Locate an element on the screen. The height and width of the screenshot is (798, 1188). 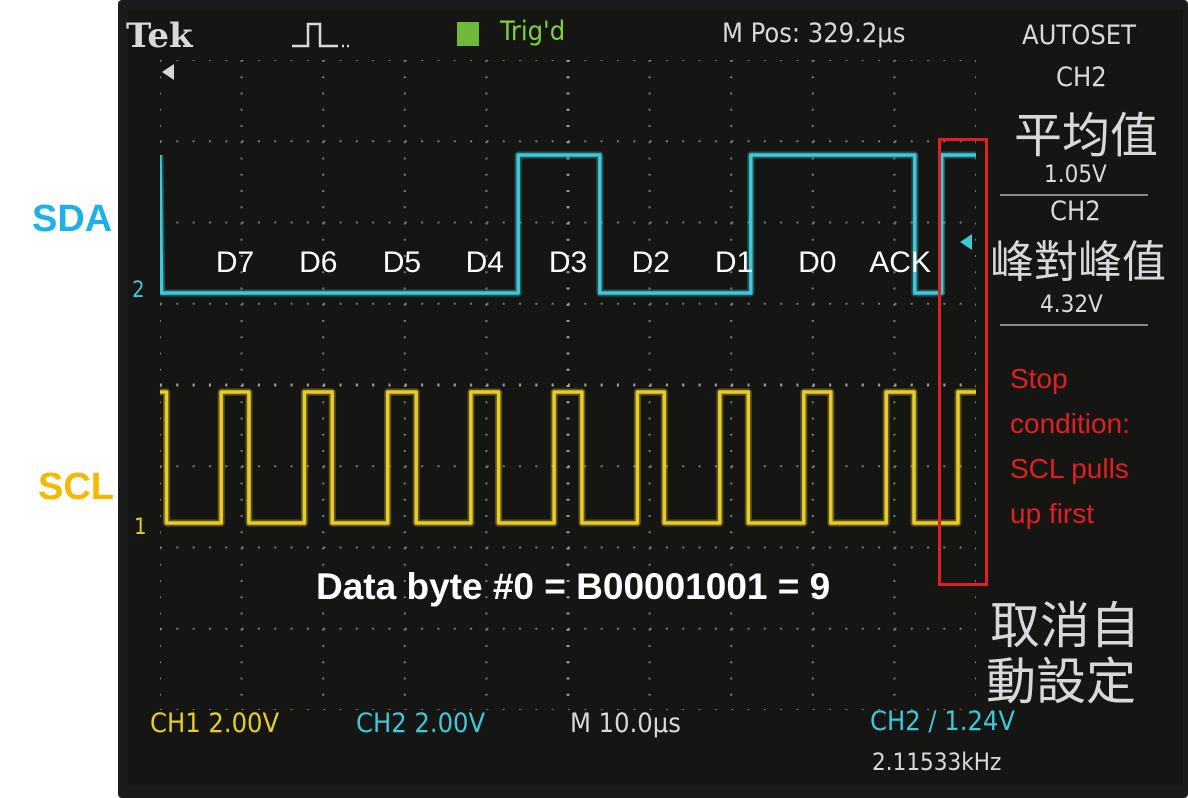
menu-ch2-a: CH2 is located at coordinates (1081, 77).